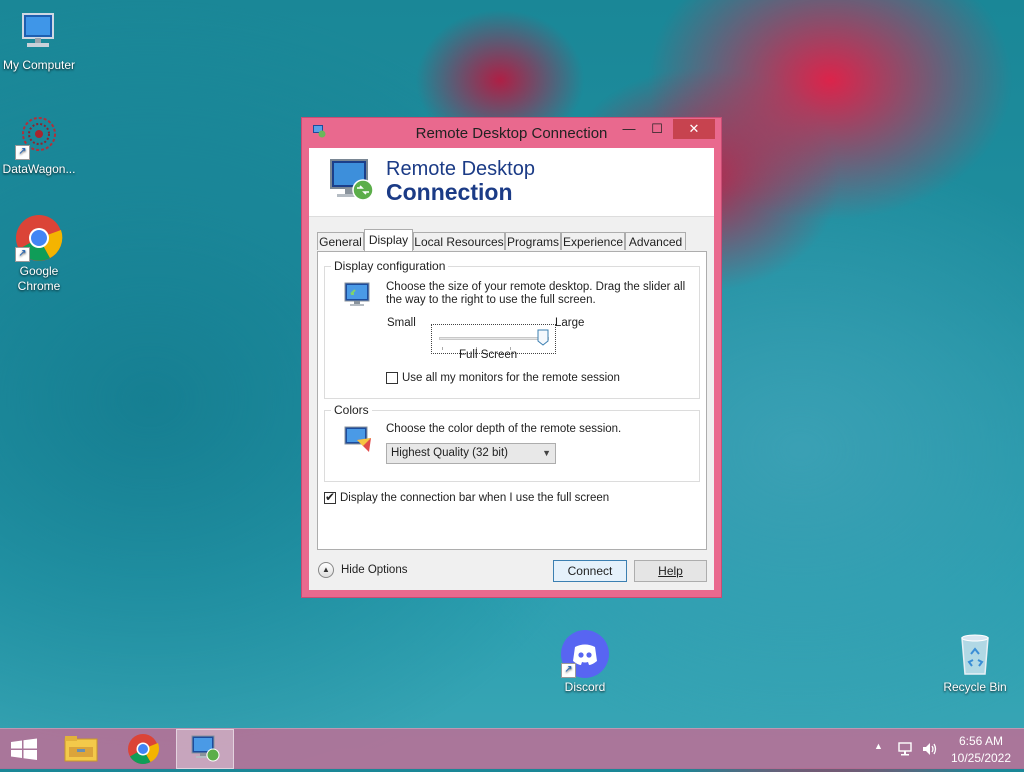 The width and height of the screenshot is (1024, 772). What do you see at coordinates (390, 266) in the screenshot?
I see `group-label: Display configuration` at bounding box center [390, 266].